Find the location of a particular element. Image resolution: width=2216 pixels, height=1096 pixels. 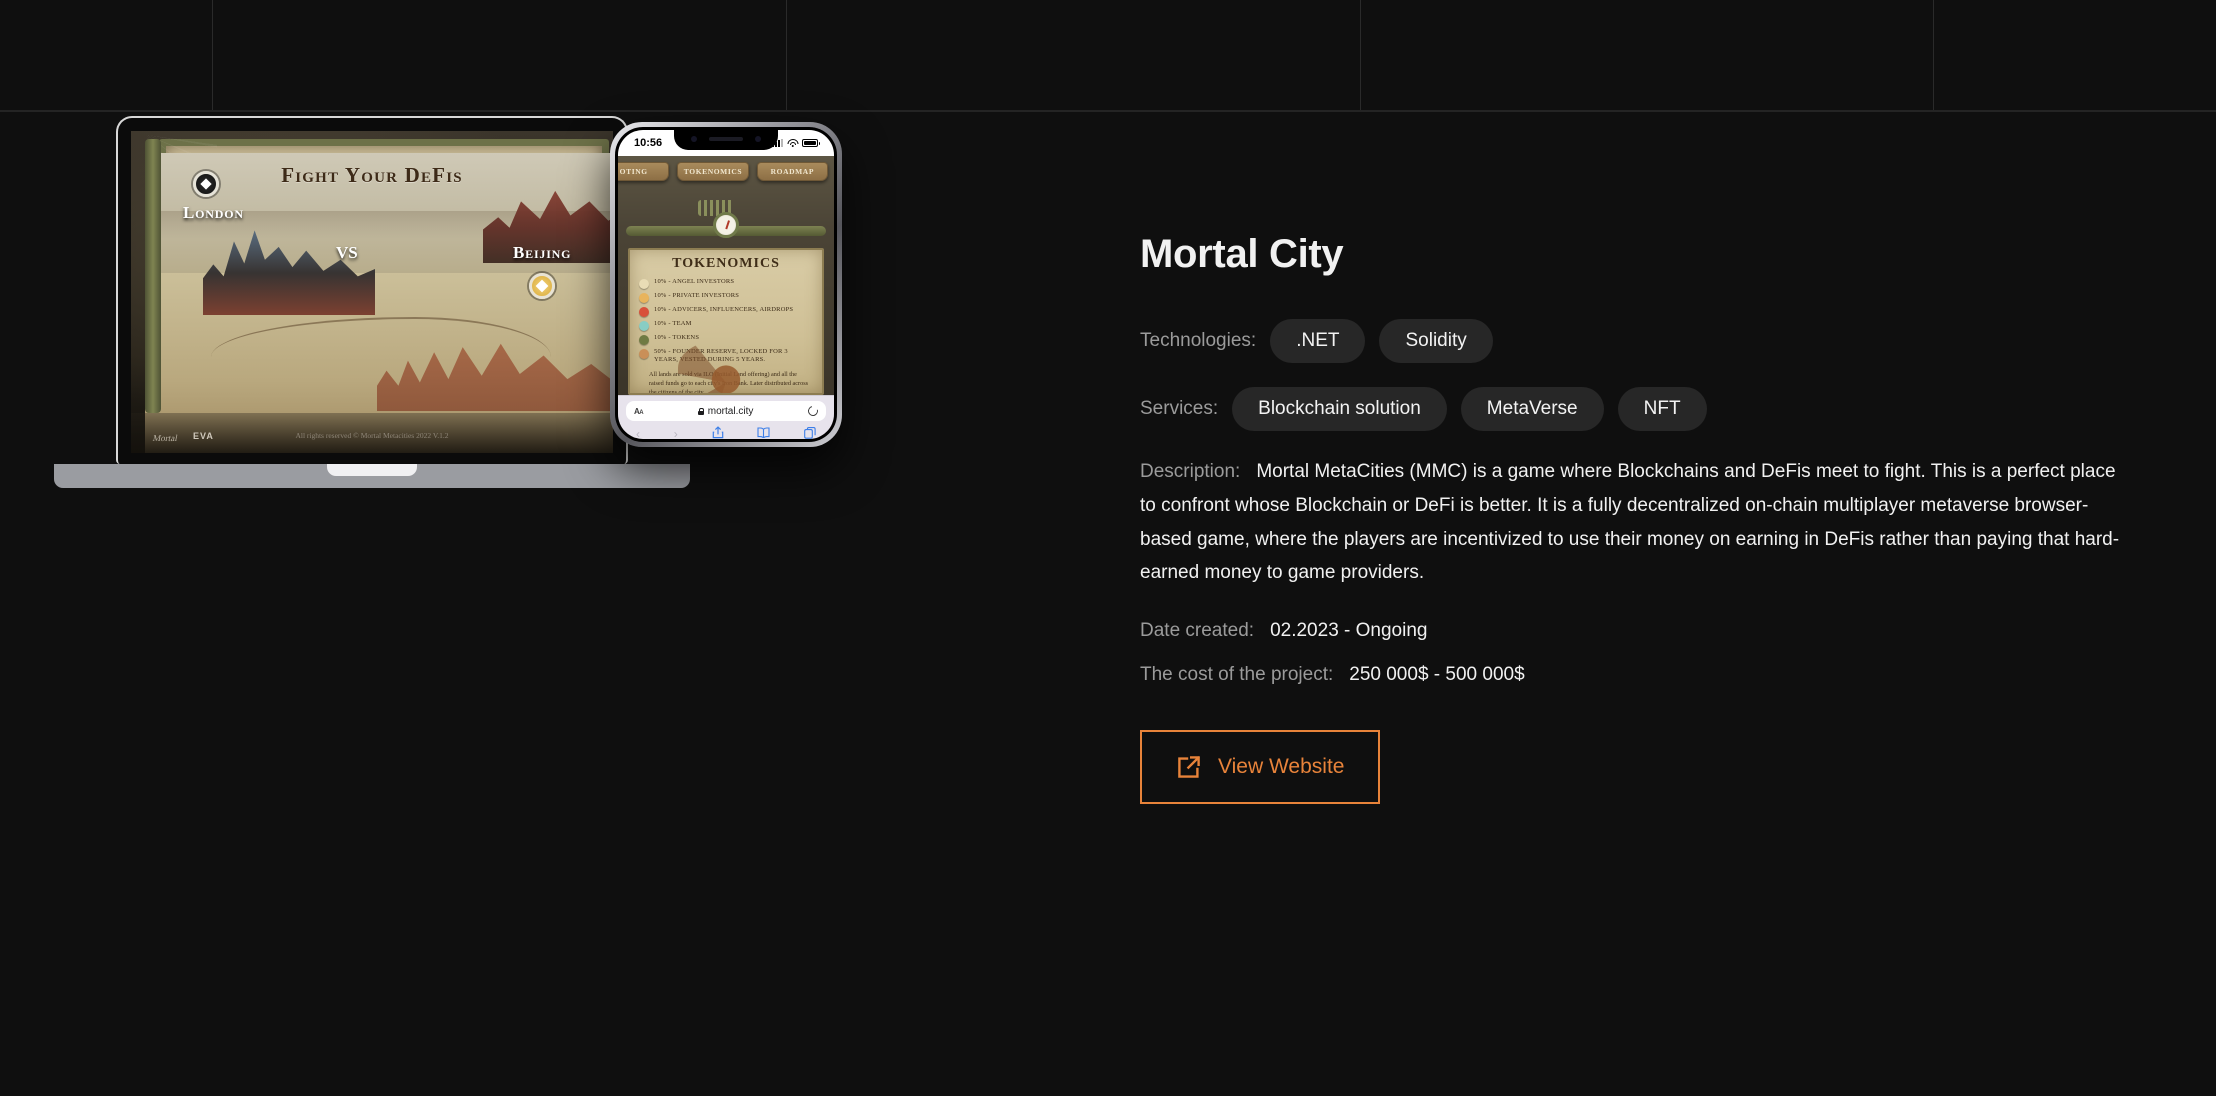

description-label: Description: is located at coordinates (1190, 471).